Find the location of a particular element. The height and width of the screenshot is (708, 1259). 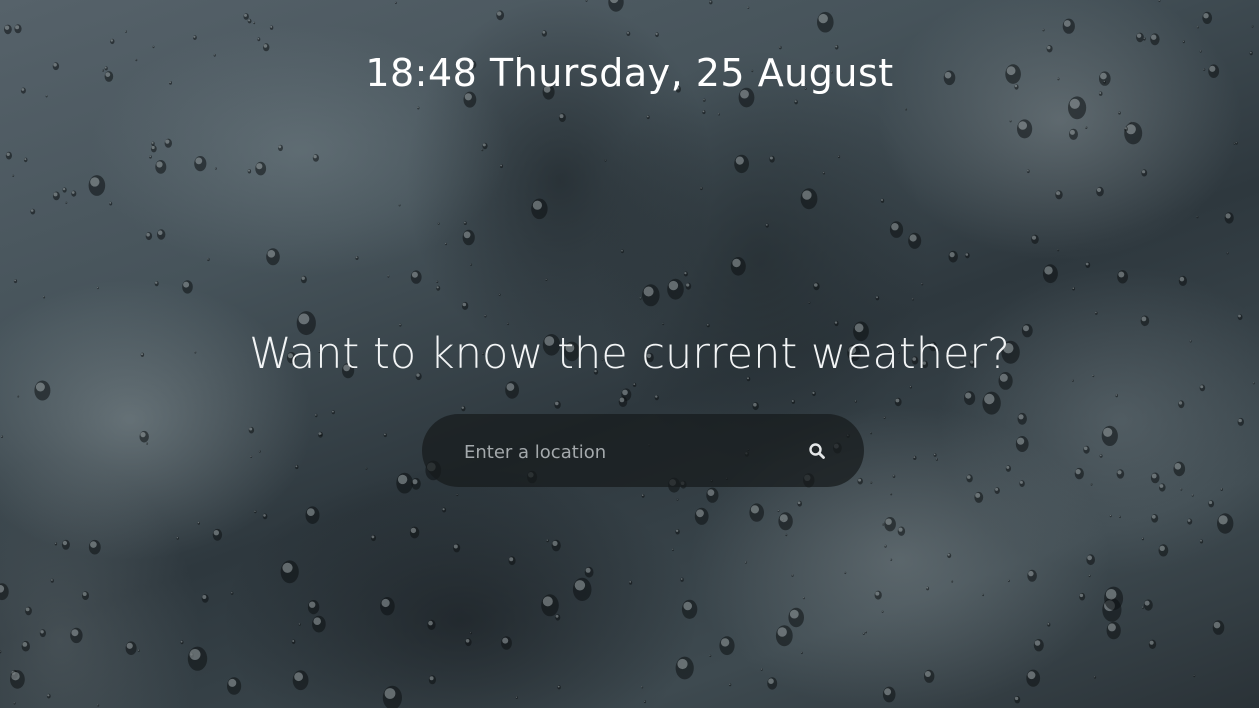

page-headline: Want to know the current weather? is located at coordinates (629, 354).